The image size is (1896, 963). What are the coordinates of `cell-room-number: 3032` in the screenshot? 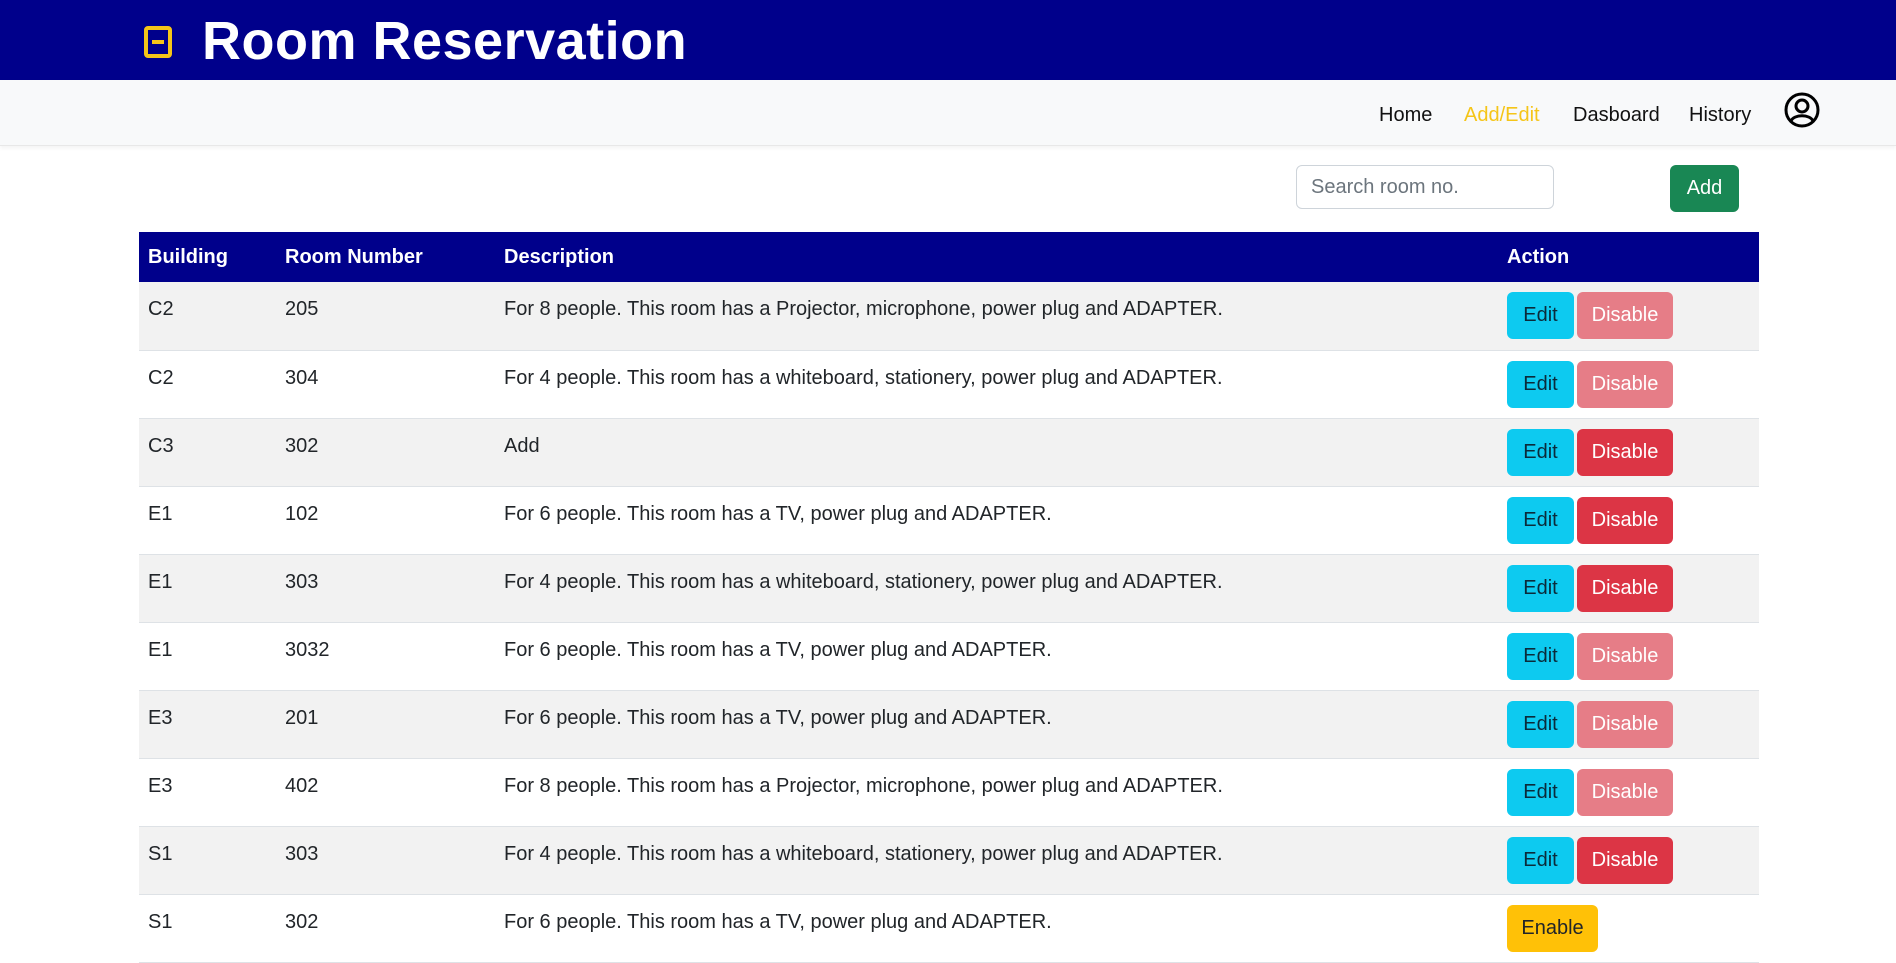 It's located at (385, 656).